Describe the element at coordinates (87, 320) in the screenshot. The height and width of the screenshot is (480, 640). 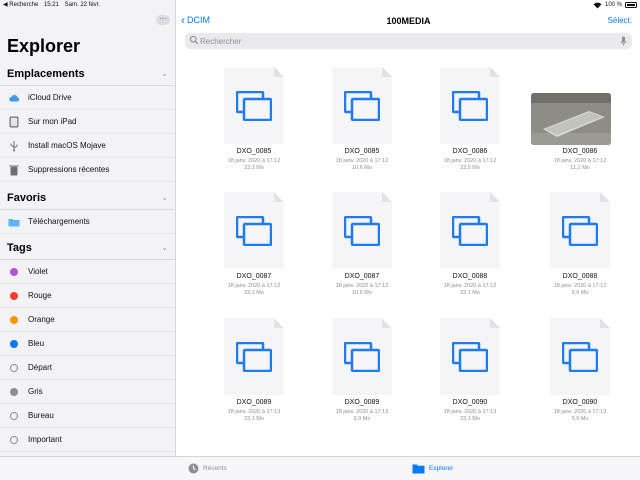
I see `sidebar-item-tag-orange: Orange` at that location.